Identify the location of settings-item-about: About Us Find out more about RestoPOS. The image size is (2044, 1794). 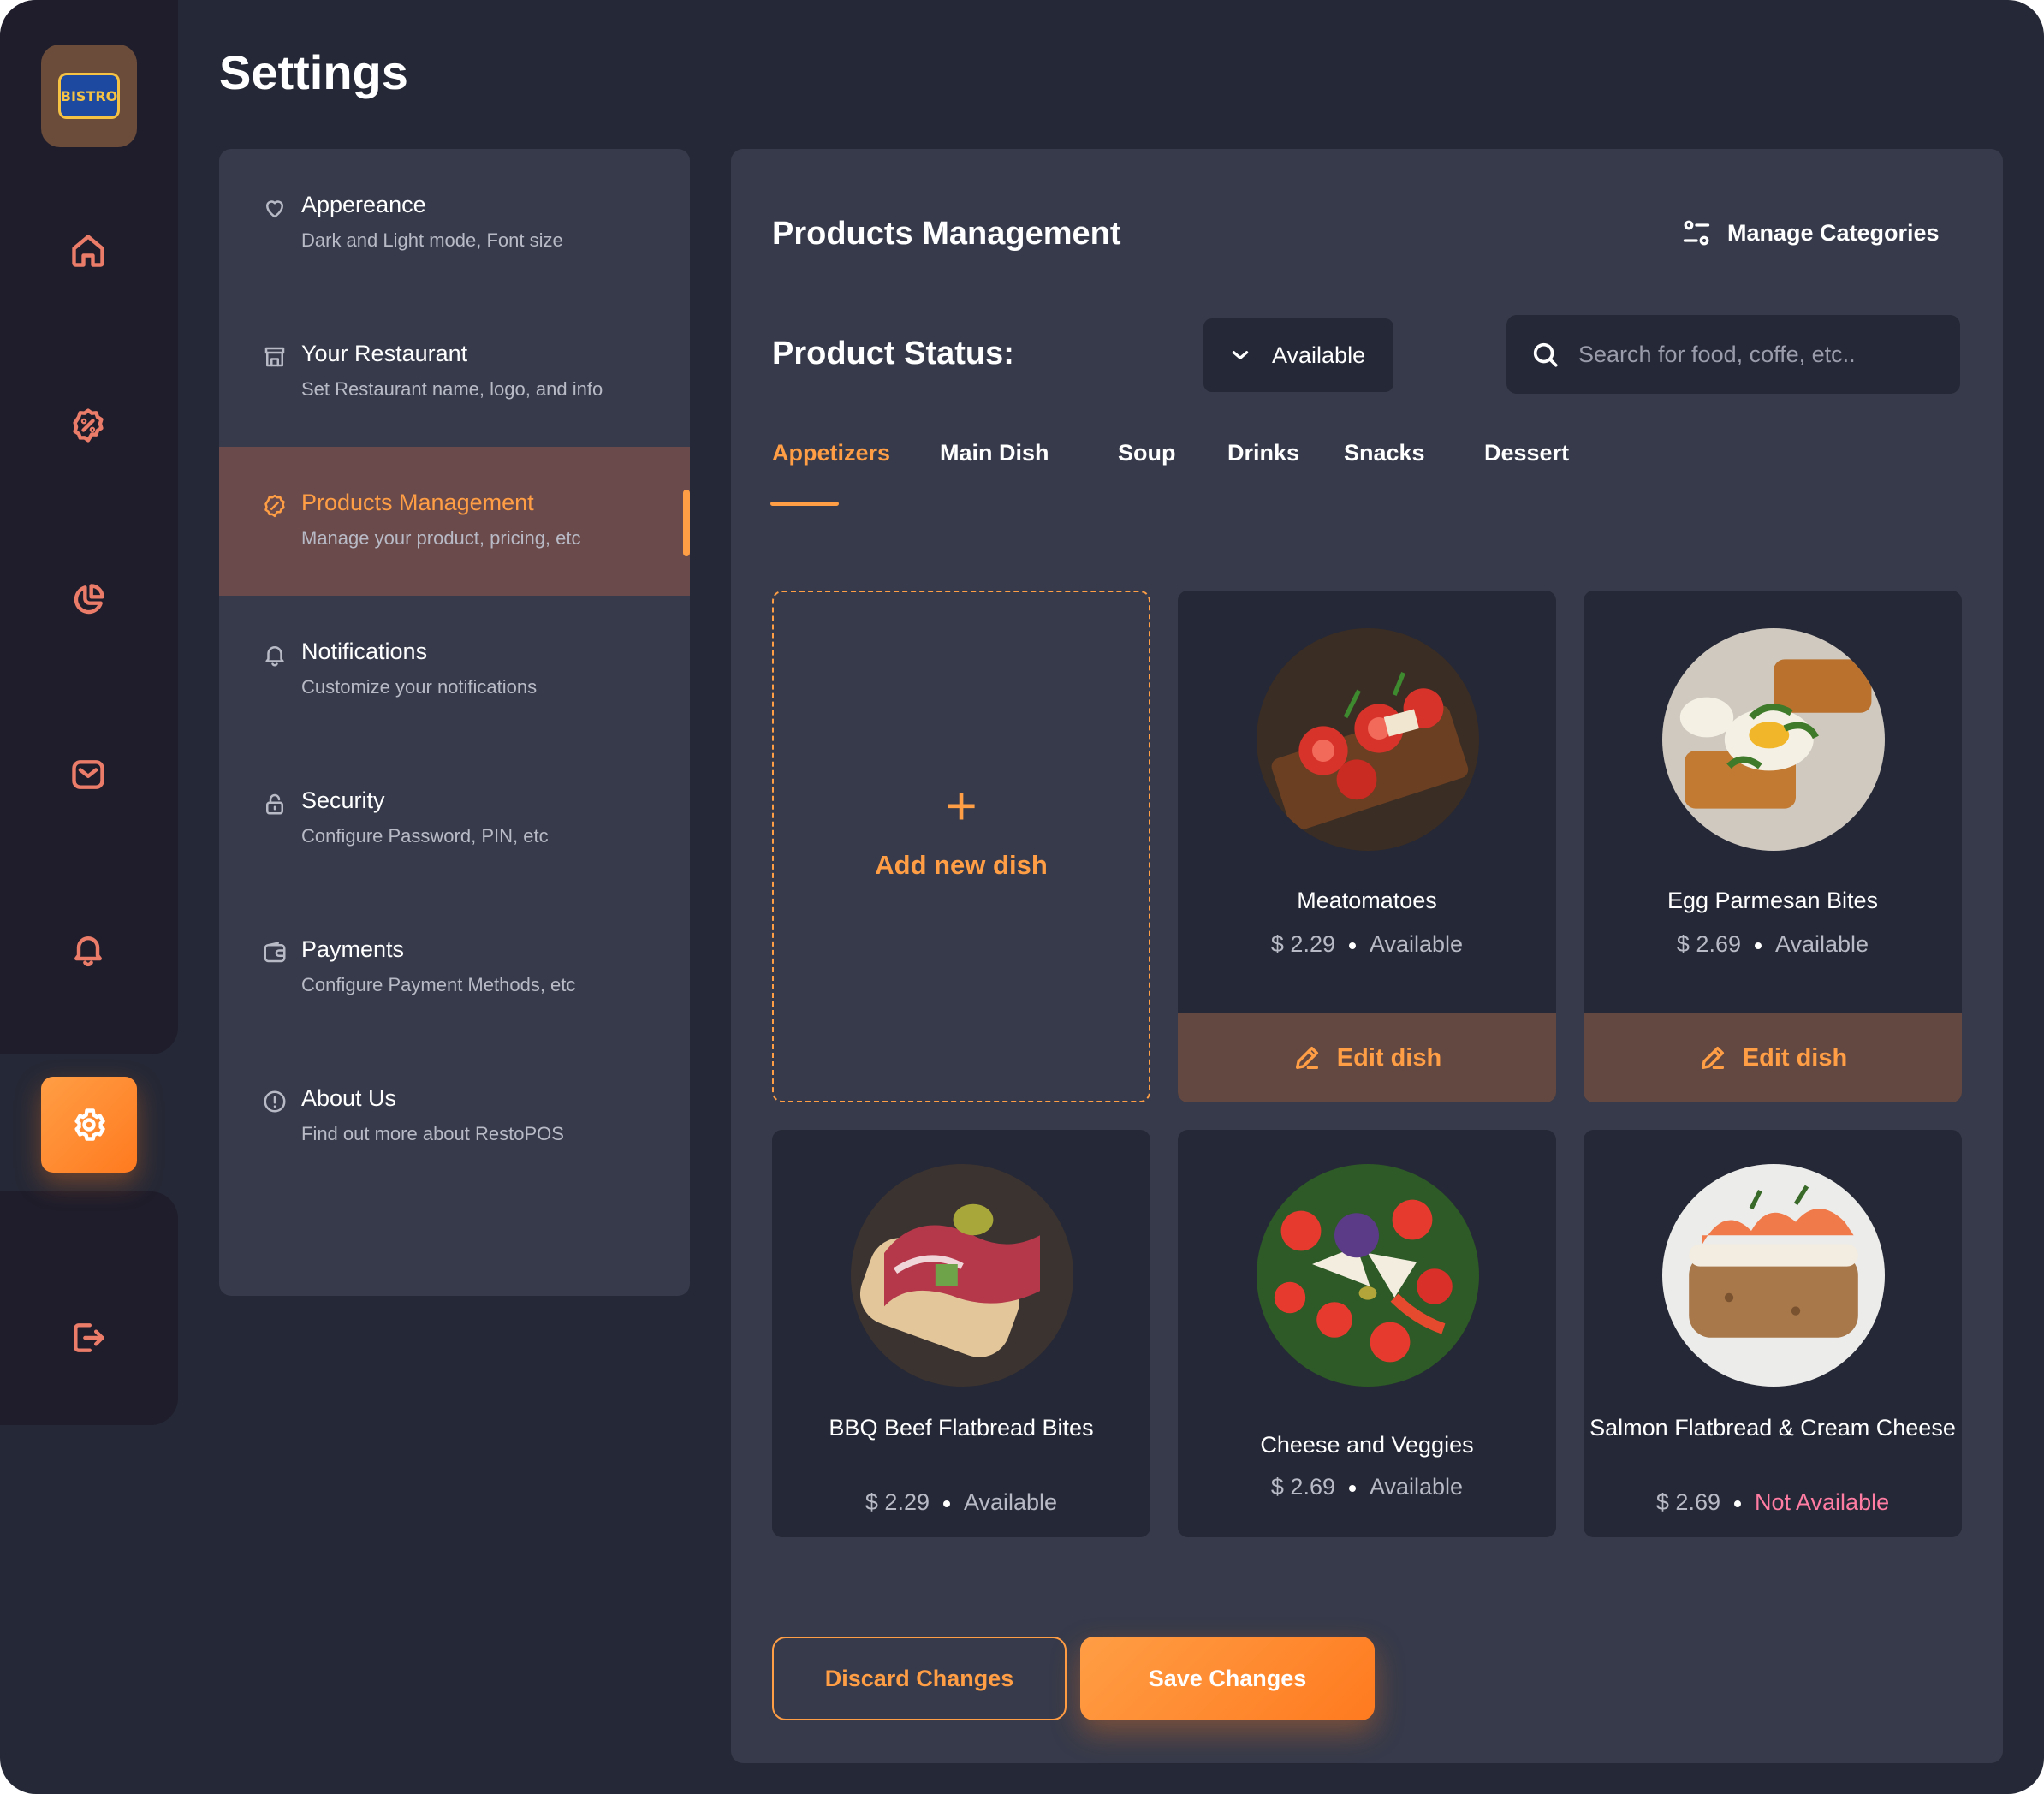
(454, 1117).